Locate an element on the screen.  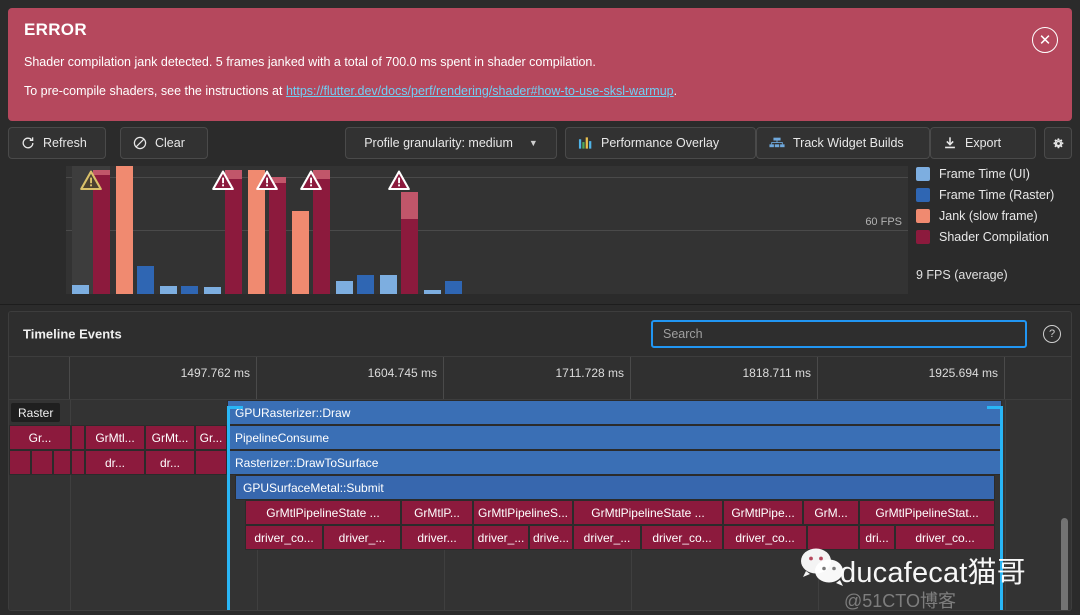
section-divider is located at coordinates (540, 304).